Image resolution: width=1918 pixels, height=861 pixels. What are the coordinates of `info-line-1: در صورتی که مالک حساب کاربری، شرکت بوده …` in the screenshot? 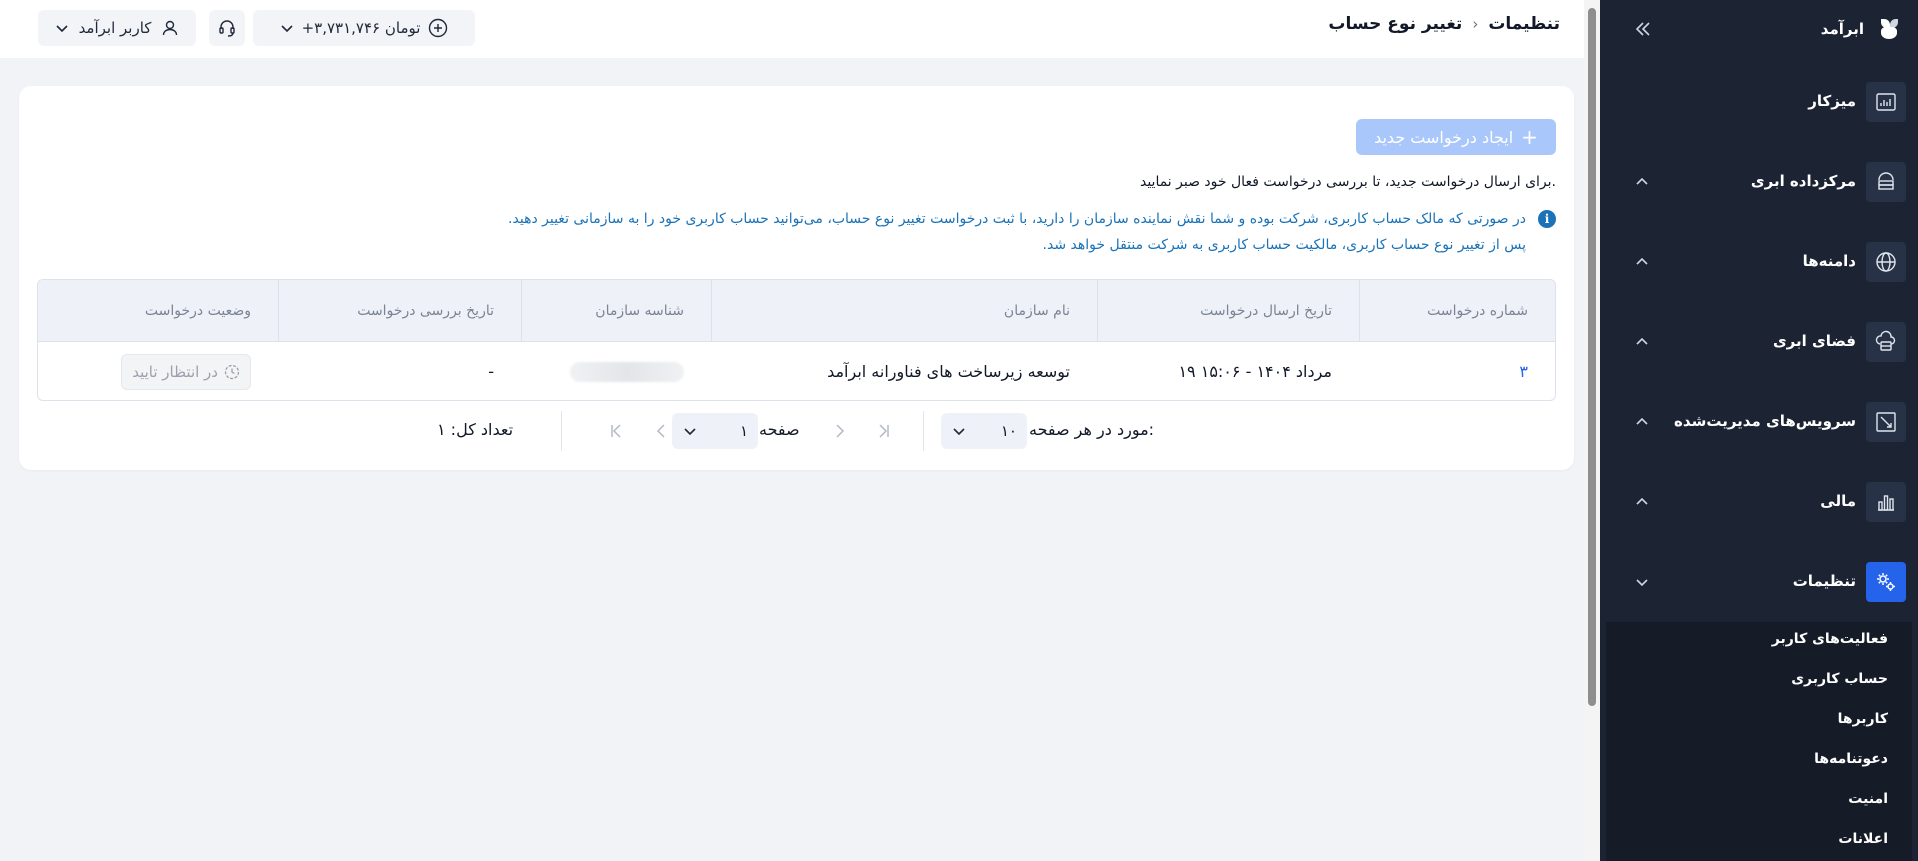 It's located at (1017, 219).